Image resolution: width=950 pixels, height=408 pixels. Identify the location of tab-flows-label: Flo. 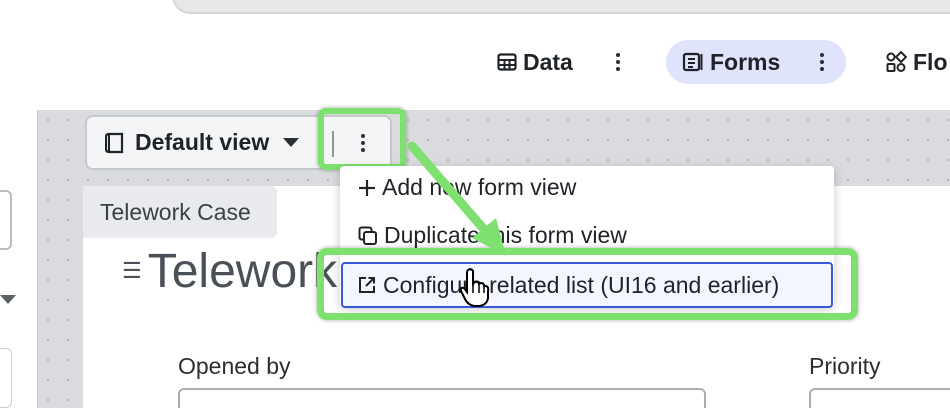
(930, 61).